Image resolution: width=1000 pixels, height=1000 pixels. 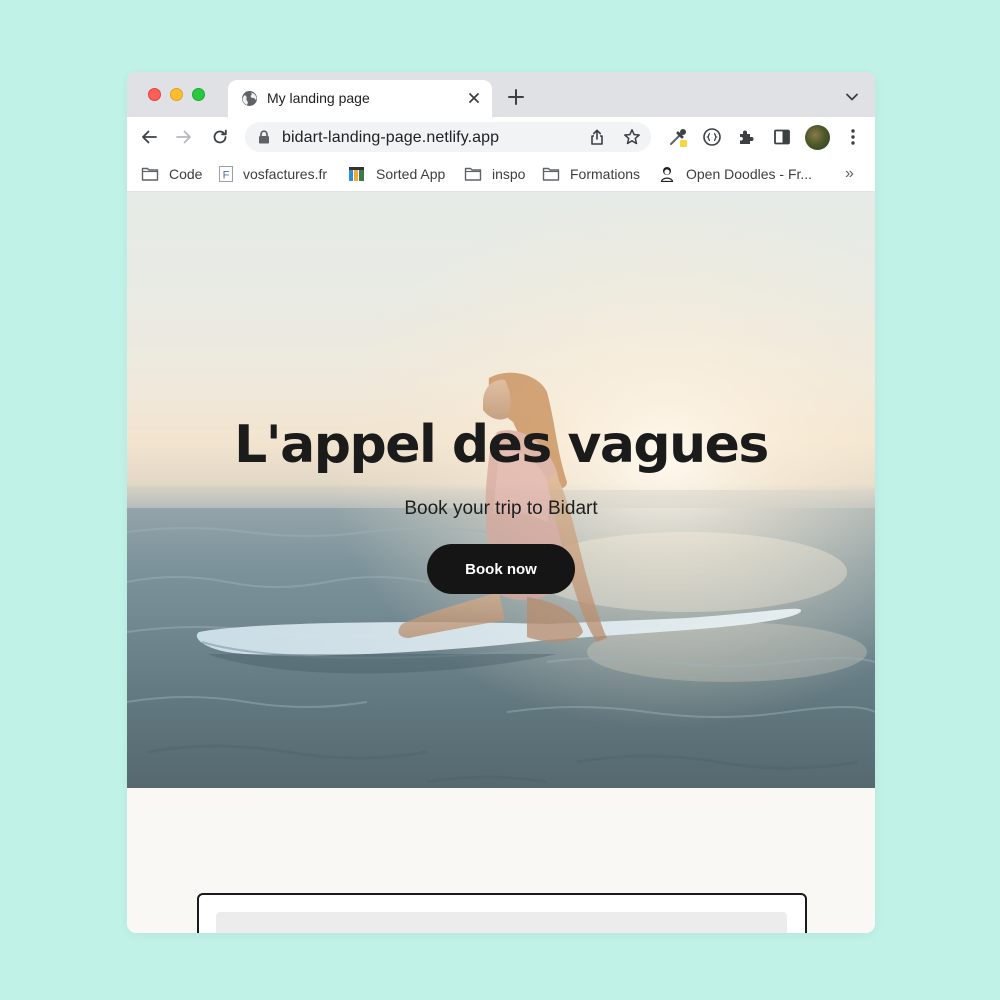 What do you see at coordinates (712, 137) in the screenshot?
I see `braces-extension-icon` at bounding box center [712, 137].